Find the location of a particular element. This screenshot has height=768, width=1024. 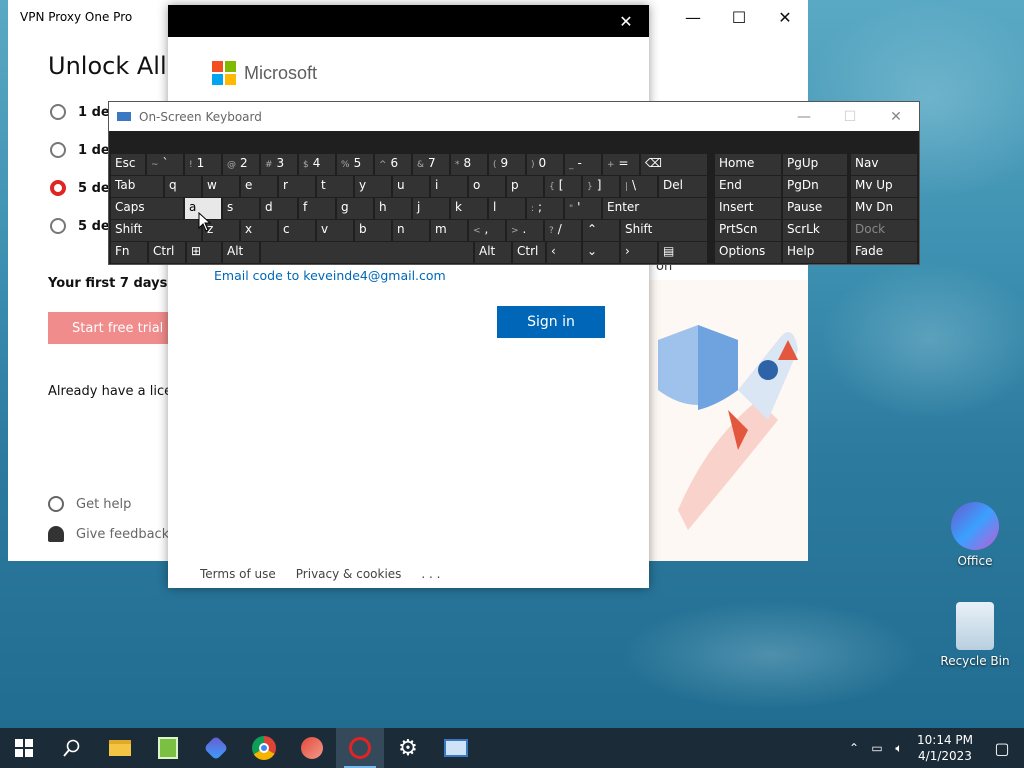

taskbar-keyboard is located at coordinates (456, 748).